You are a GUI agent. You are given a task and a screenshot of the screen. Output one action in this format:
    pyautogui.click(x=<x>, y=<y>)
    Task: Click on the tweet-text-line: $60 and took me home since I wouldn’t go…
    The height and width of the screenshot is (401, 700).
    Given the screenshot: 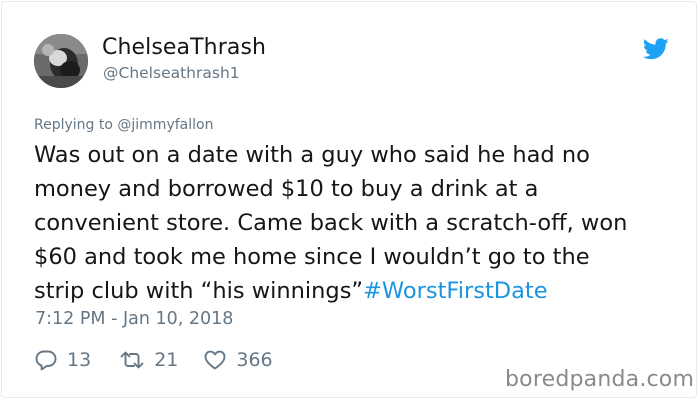 What is the action you would take?
    pyautogui.click(x=312, y=257)
    